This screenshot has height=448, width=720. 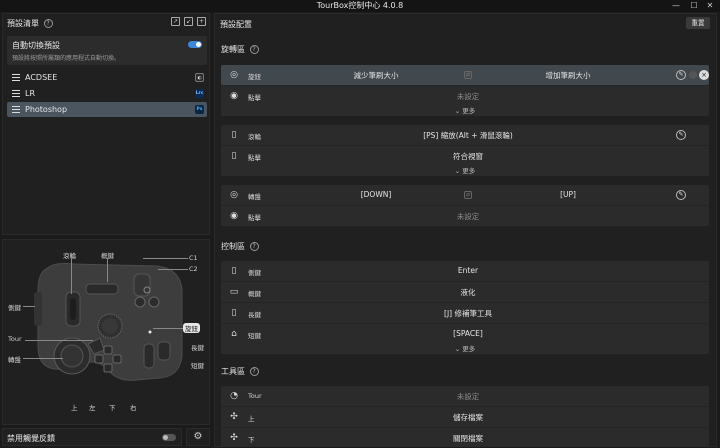 What do you see at coordinates (164, 351) in the screenshot?
I see `short-button-shape` at bounding box center [164, 351].